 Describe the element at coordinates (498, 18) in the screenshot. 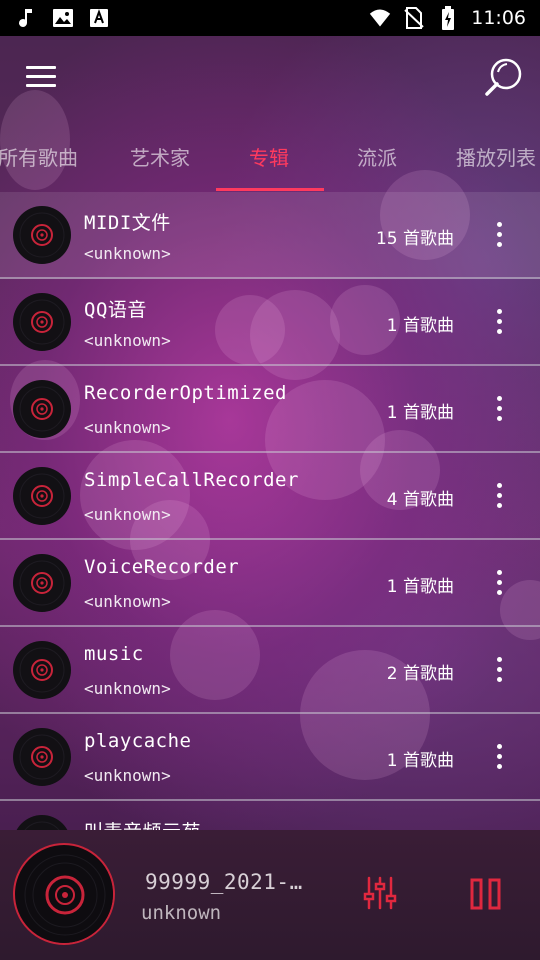

I see `status-time: 11:06` at that location.